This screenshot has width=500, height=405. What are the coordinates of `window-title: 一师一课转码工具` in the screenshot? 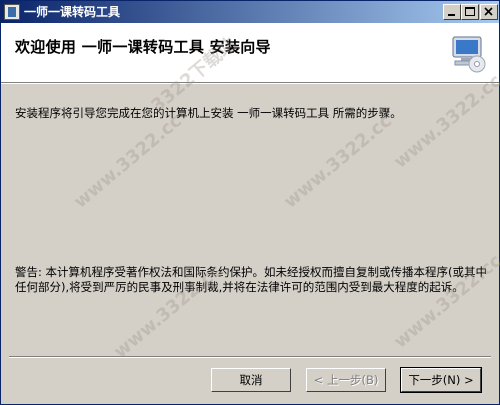 It's located at (72, 12).